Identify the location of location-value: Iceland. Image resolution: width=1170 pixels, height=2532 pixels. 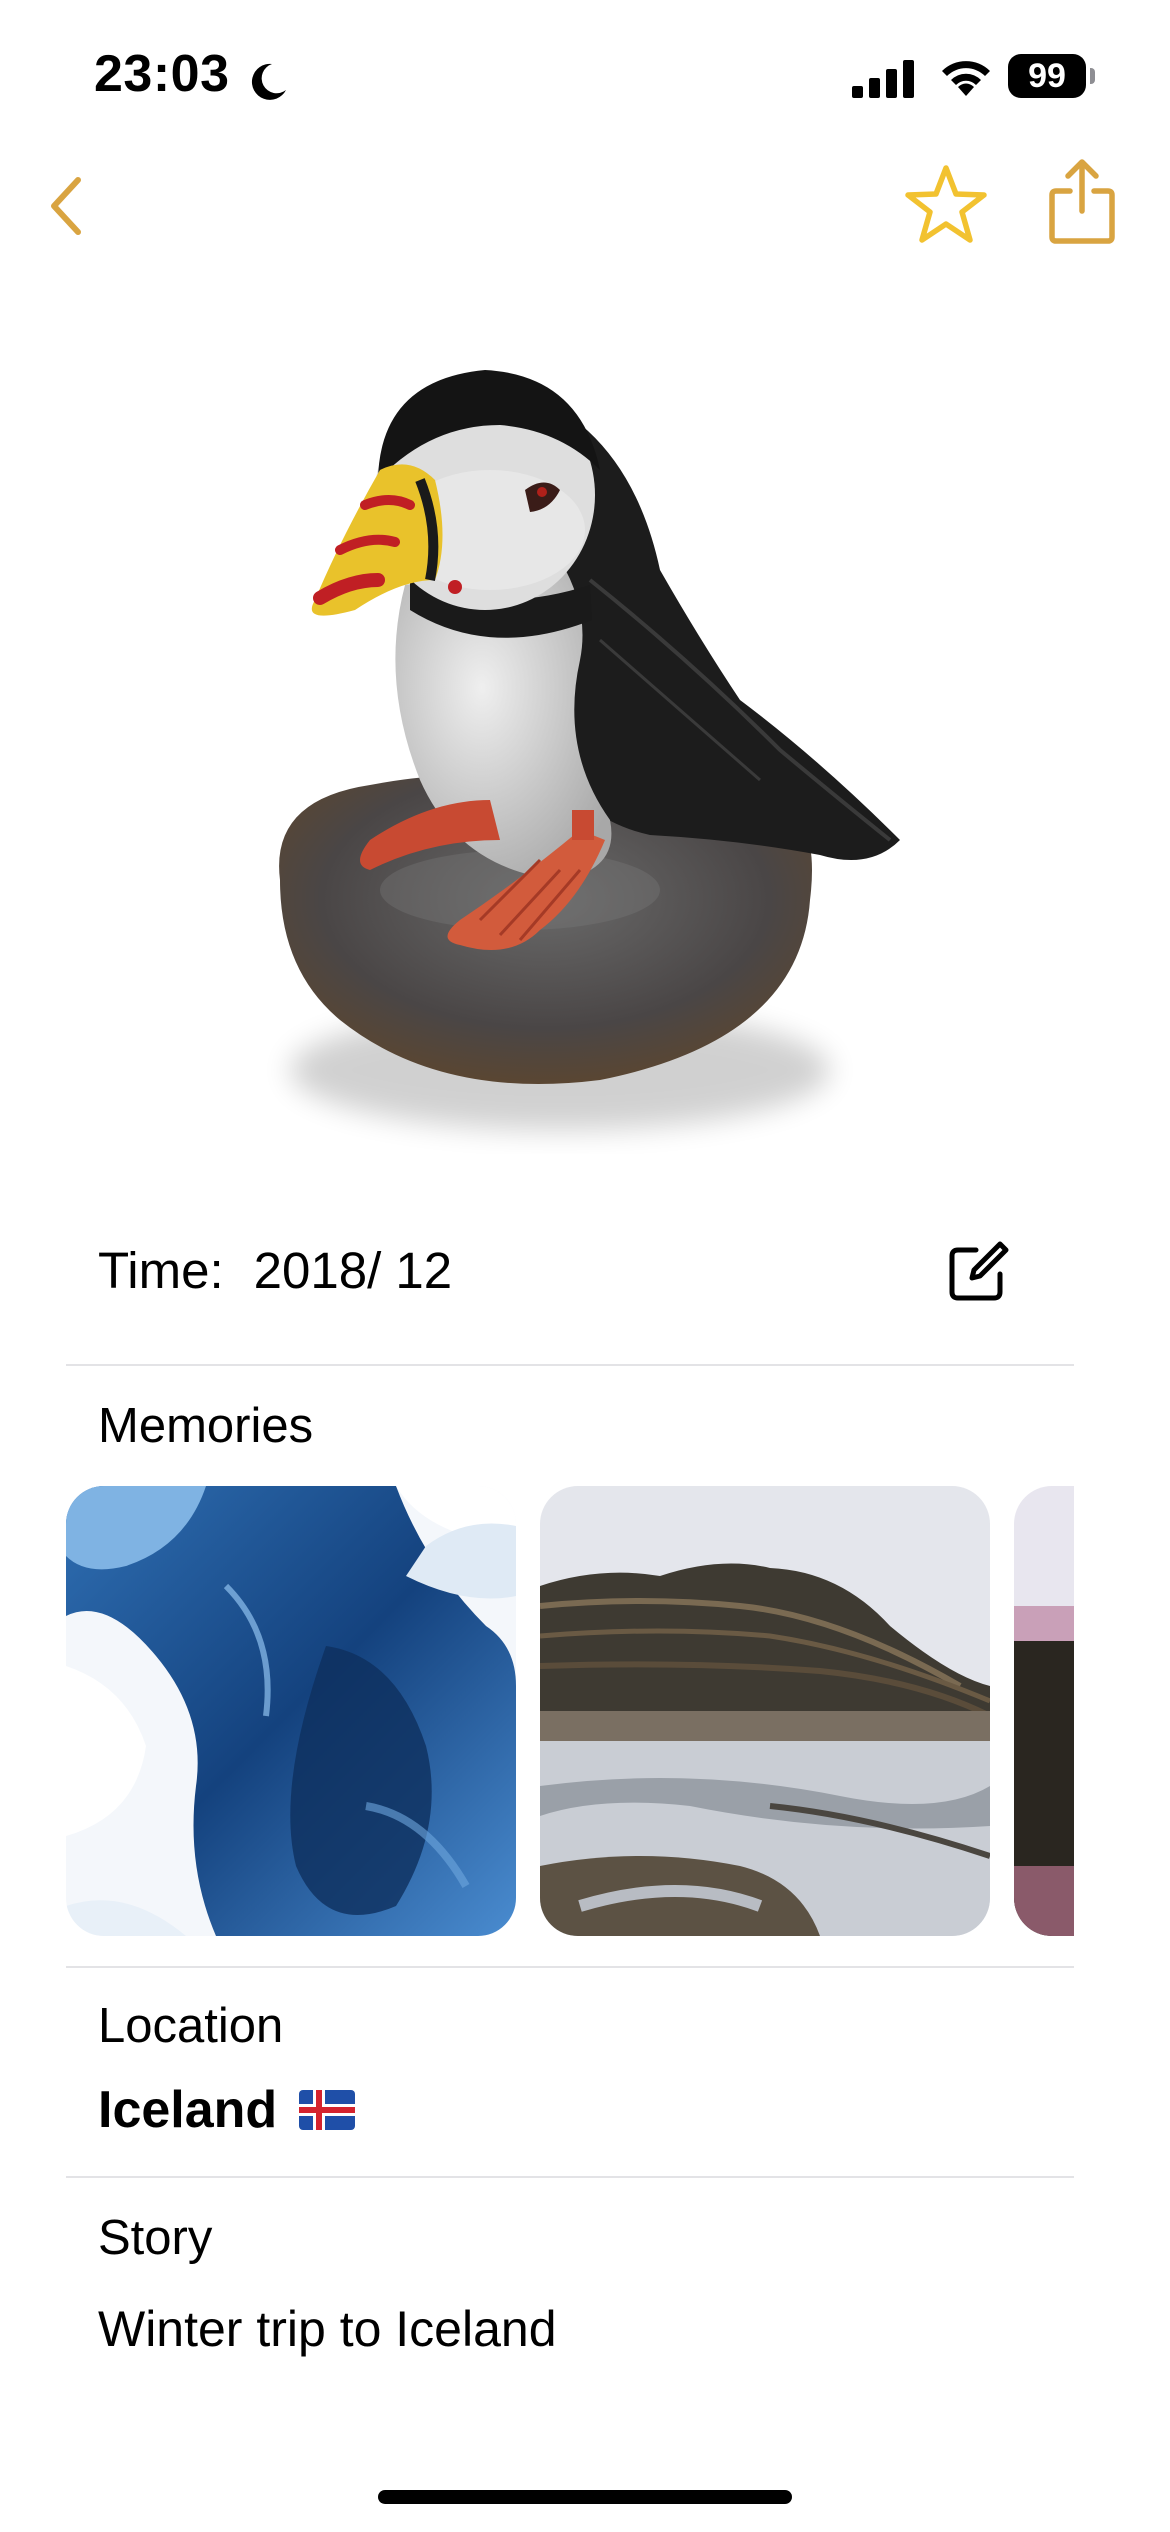
(227, 2110).